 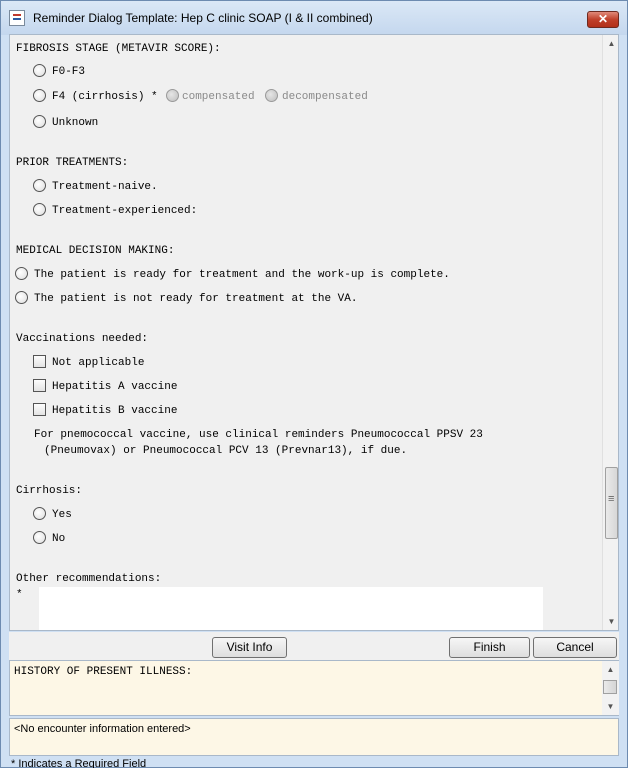 What do you see at coordinates (17, 18) in the screenshot?
I see `app-icon` at bounding box center [17, 18].